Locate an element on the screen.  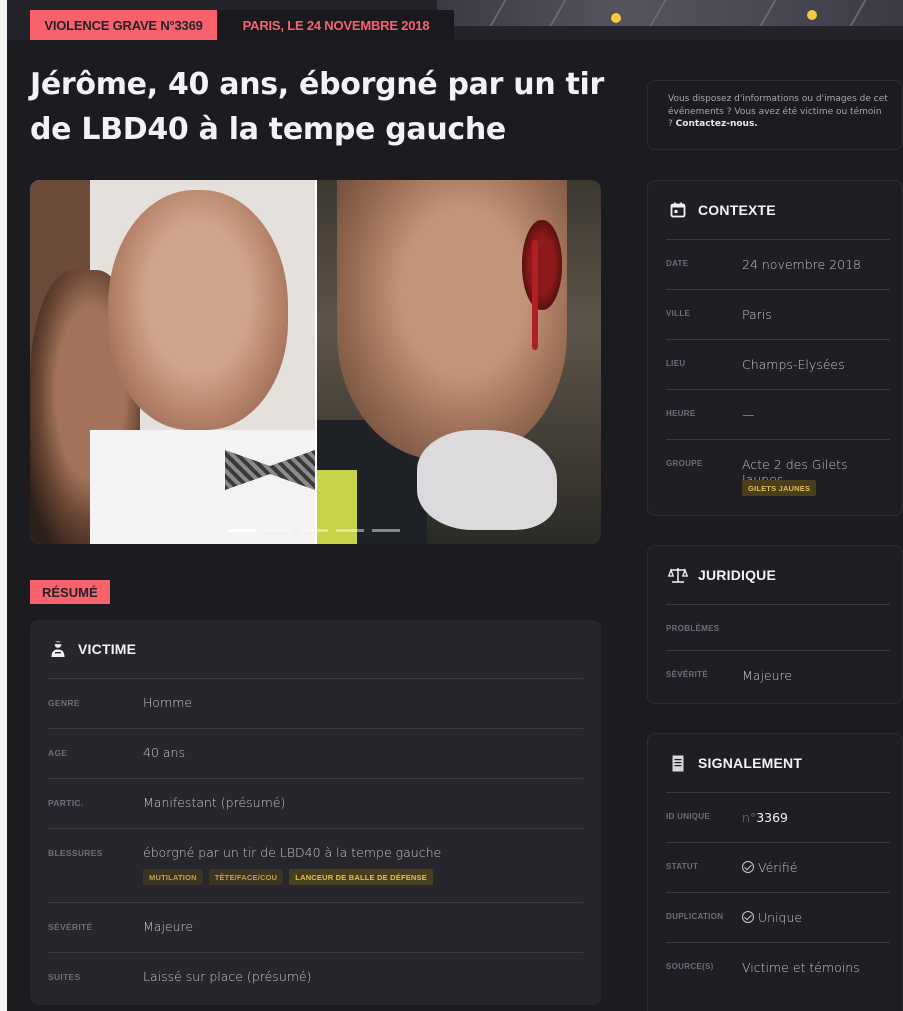
row-key: SOURCE(S) is located at coordinates (690, 966).